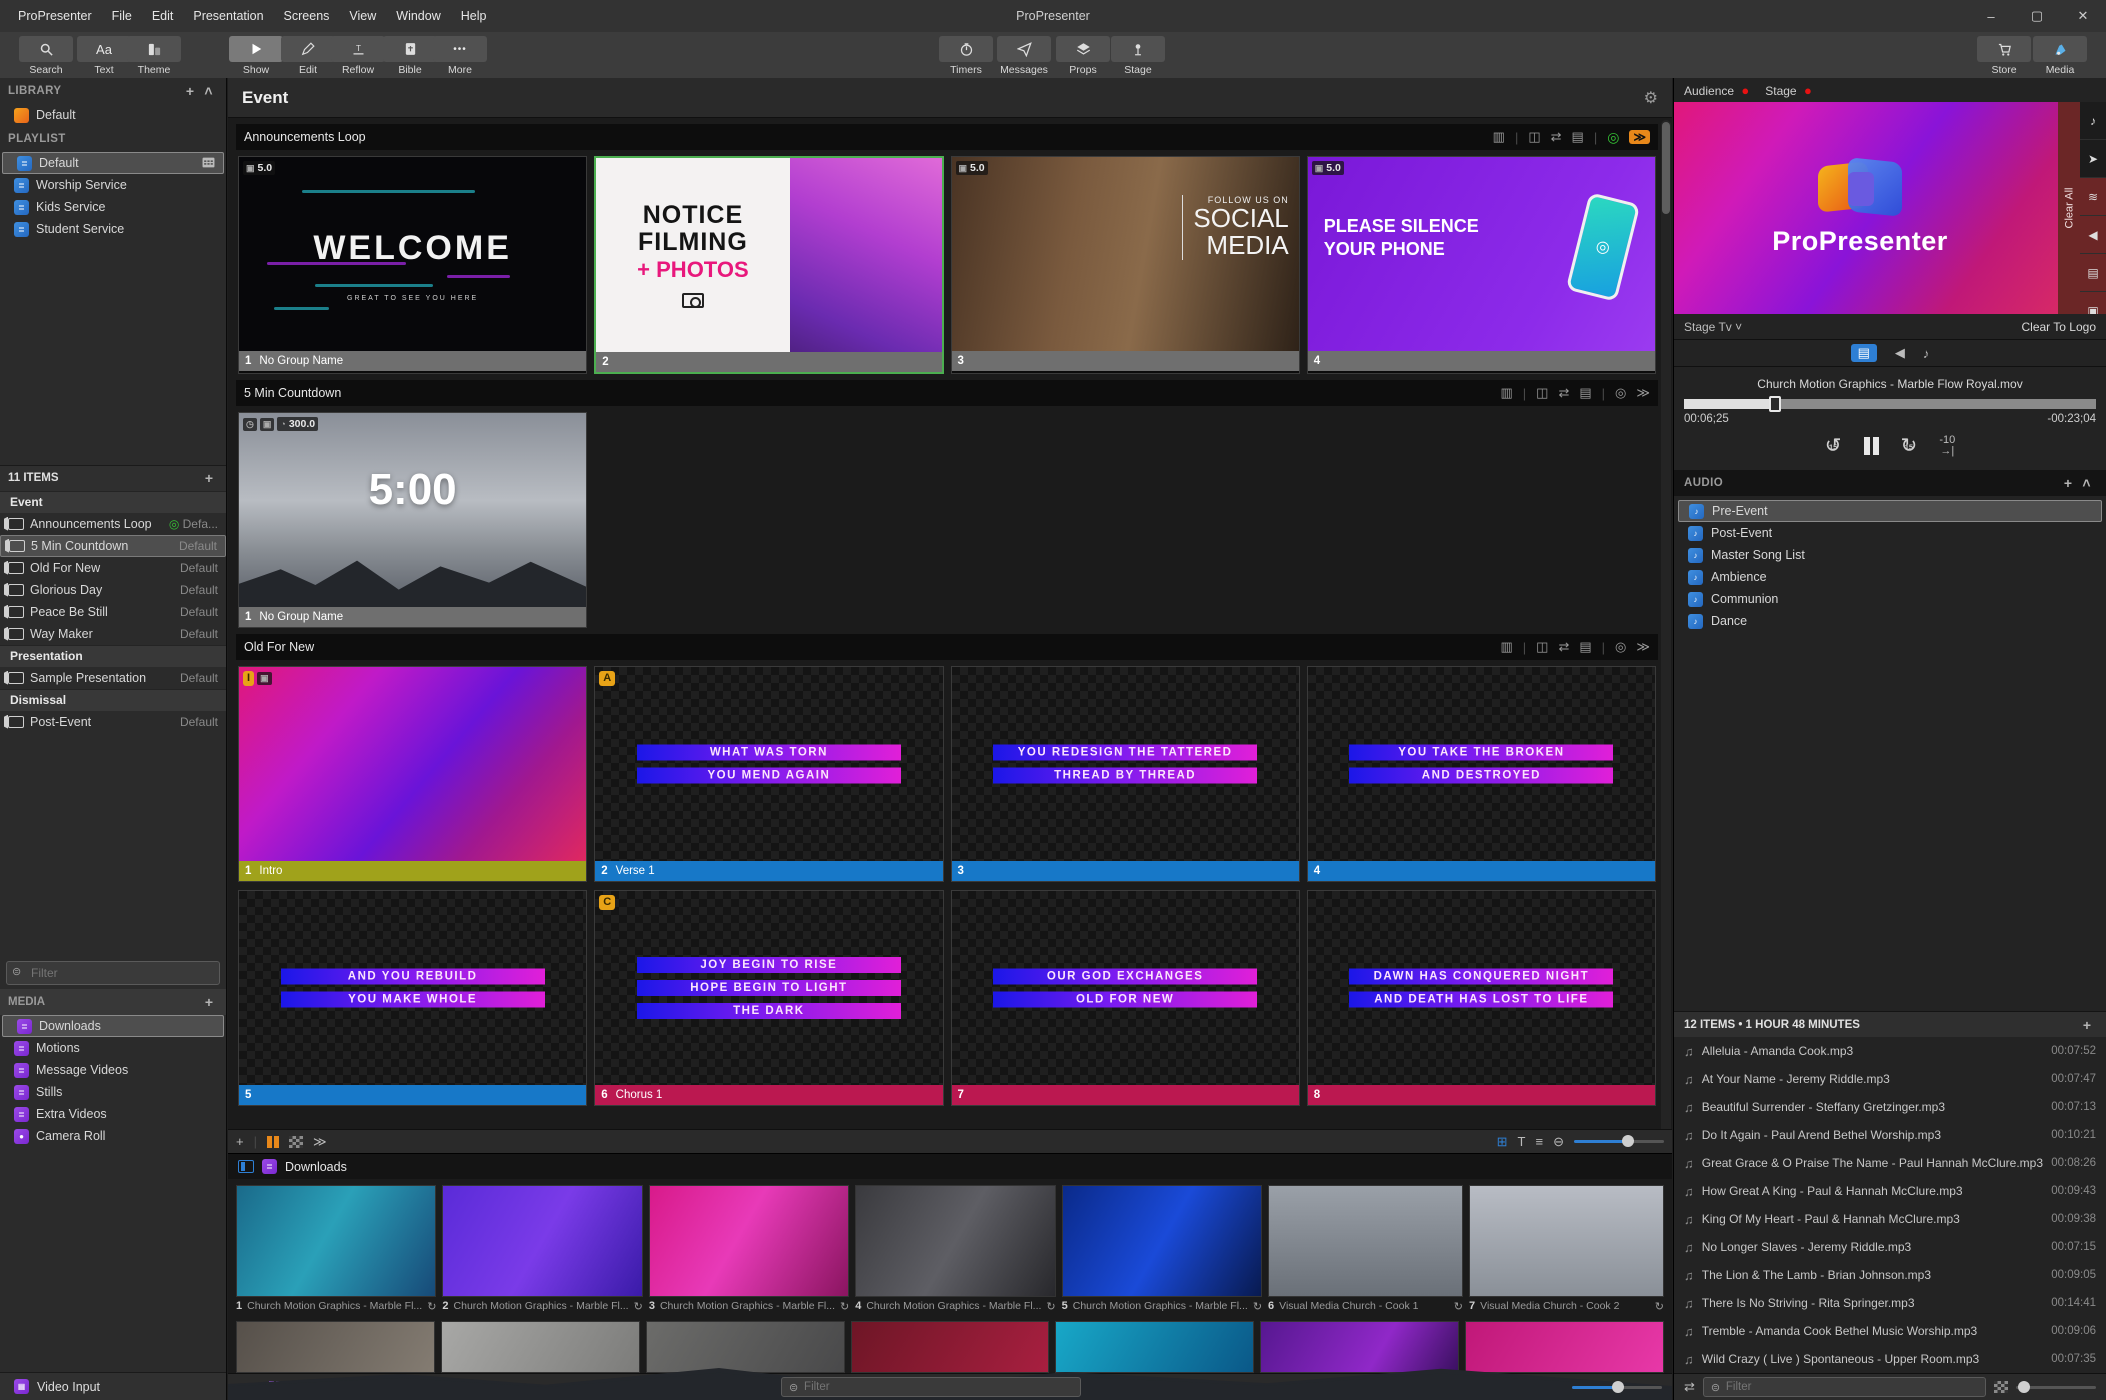  Describe the element at coordinates (113, 1048) in the screenshot. I see `media-item-motions: ≣ Motions` at that location.